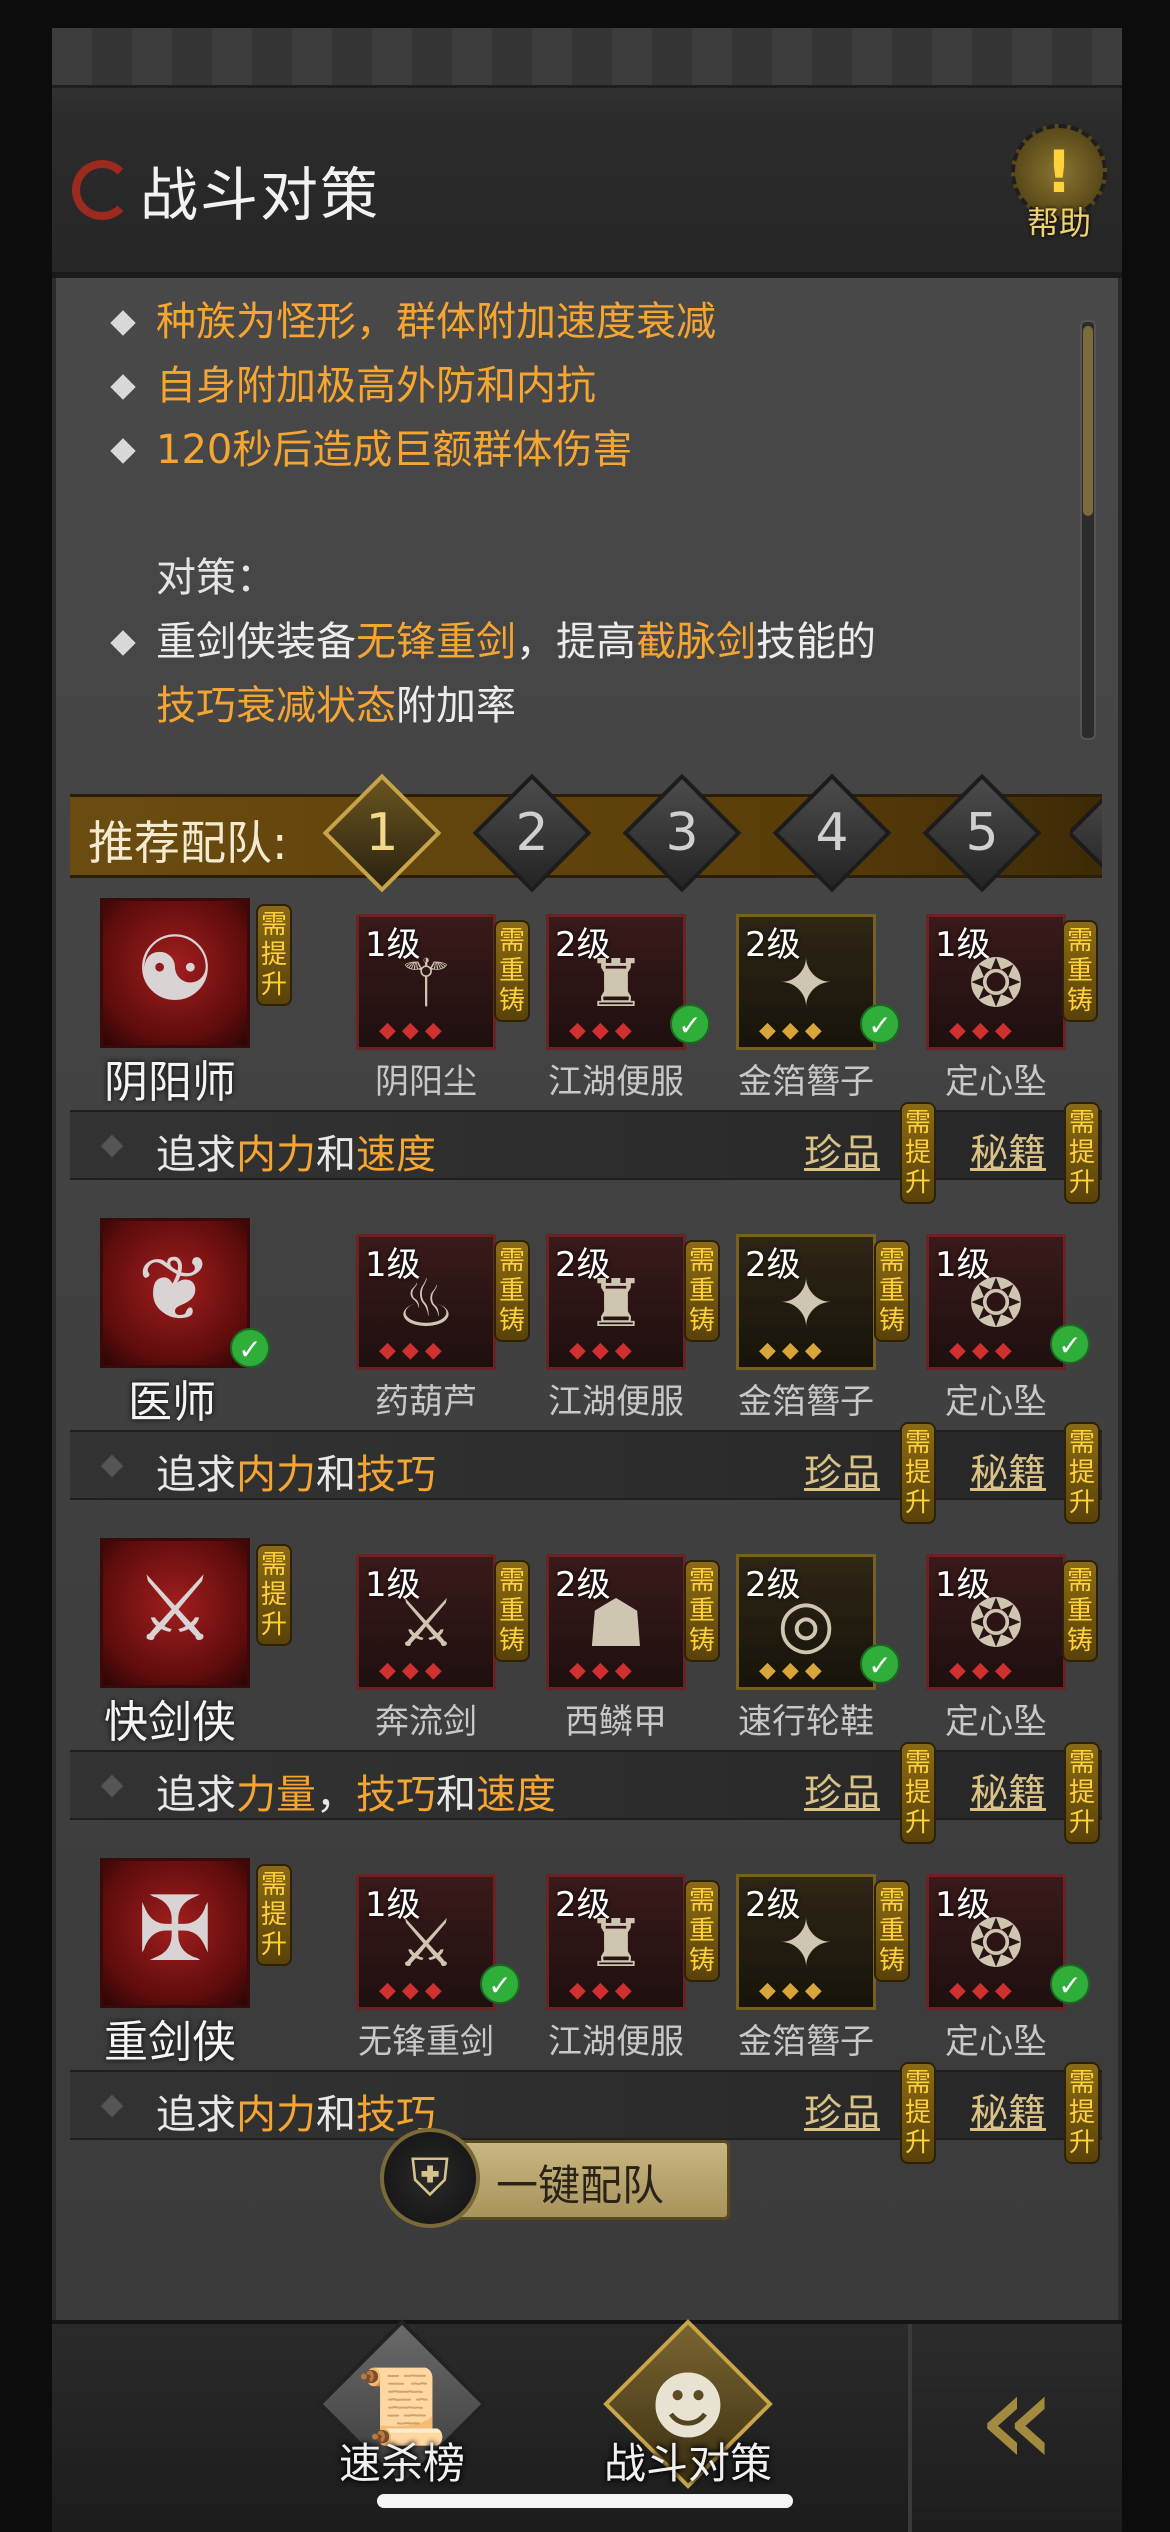 The height and width of the screenshot is (2532, 1170). What do you see at coordinates (175, 973) in the screenshot?
I see `class-icon-yinyang: ☯` at bounding box center [175, 973].